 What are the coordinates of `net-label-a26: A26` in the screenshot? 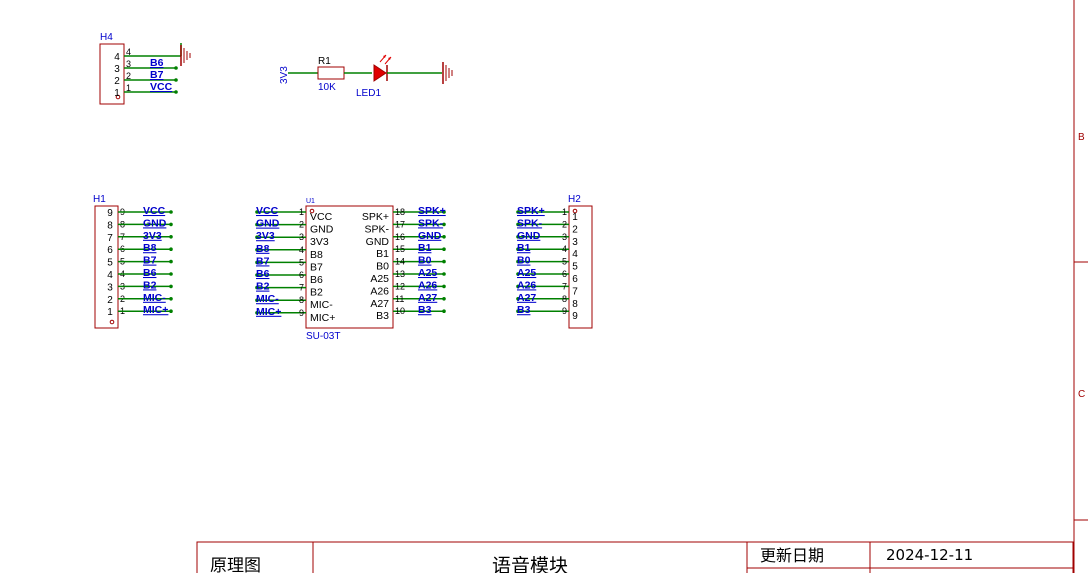 It's located at (526, 285).